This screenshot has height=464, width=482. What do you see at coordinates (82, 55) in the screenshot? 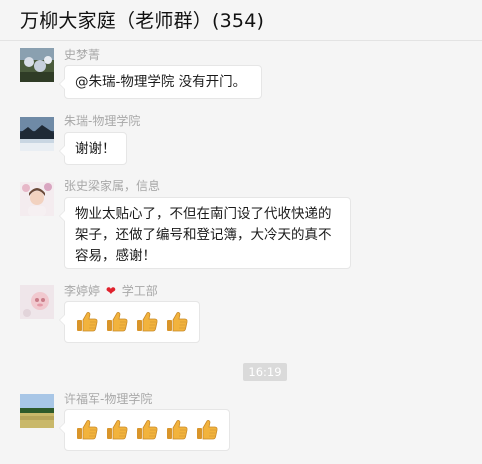
I see `sender-name: 史梦菁` at bounding box center [82, 55].